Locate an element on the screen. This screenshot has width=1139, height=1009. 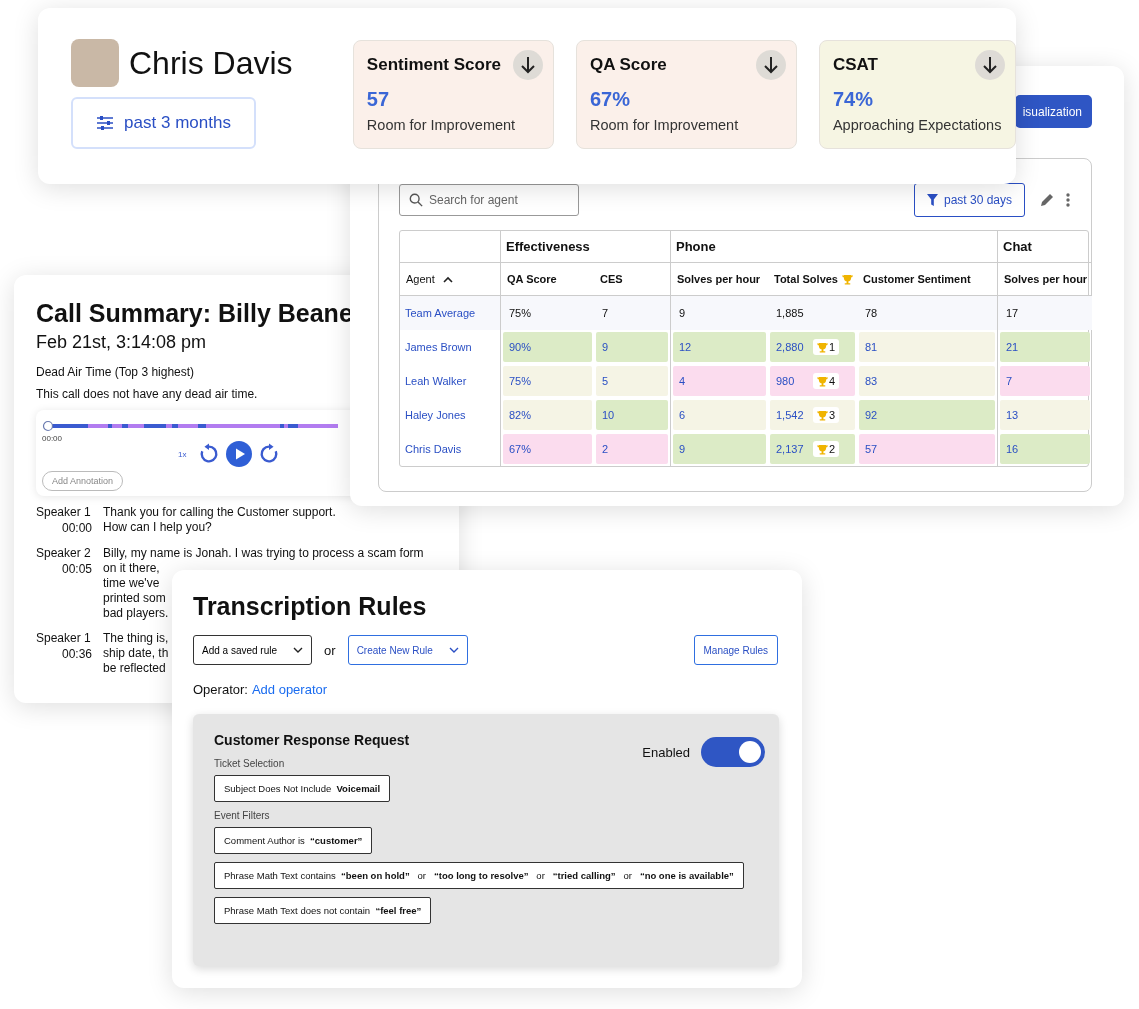
agent-link: Leah Walker is located at coordinates (436, 381).